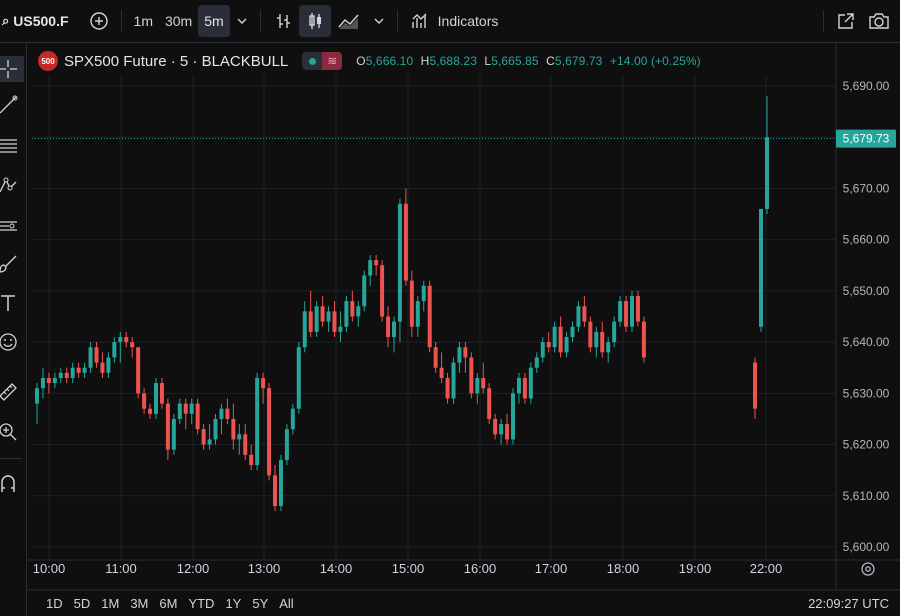 The height and width of the screenshot is (616, 900). What do you see at coordinates (12, 186) in the screenshot?
I see `pattern-tool` at bounding box center [12, 186].